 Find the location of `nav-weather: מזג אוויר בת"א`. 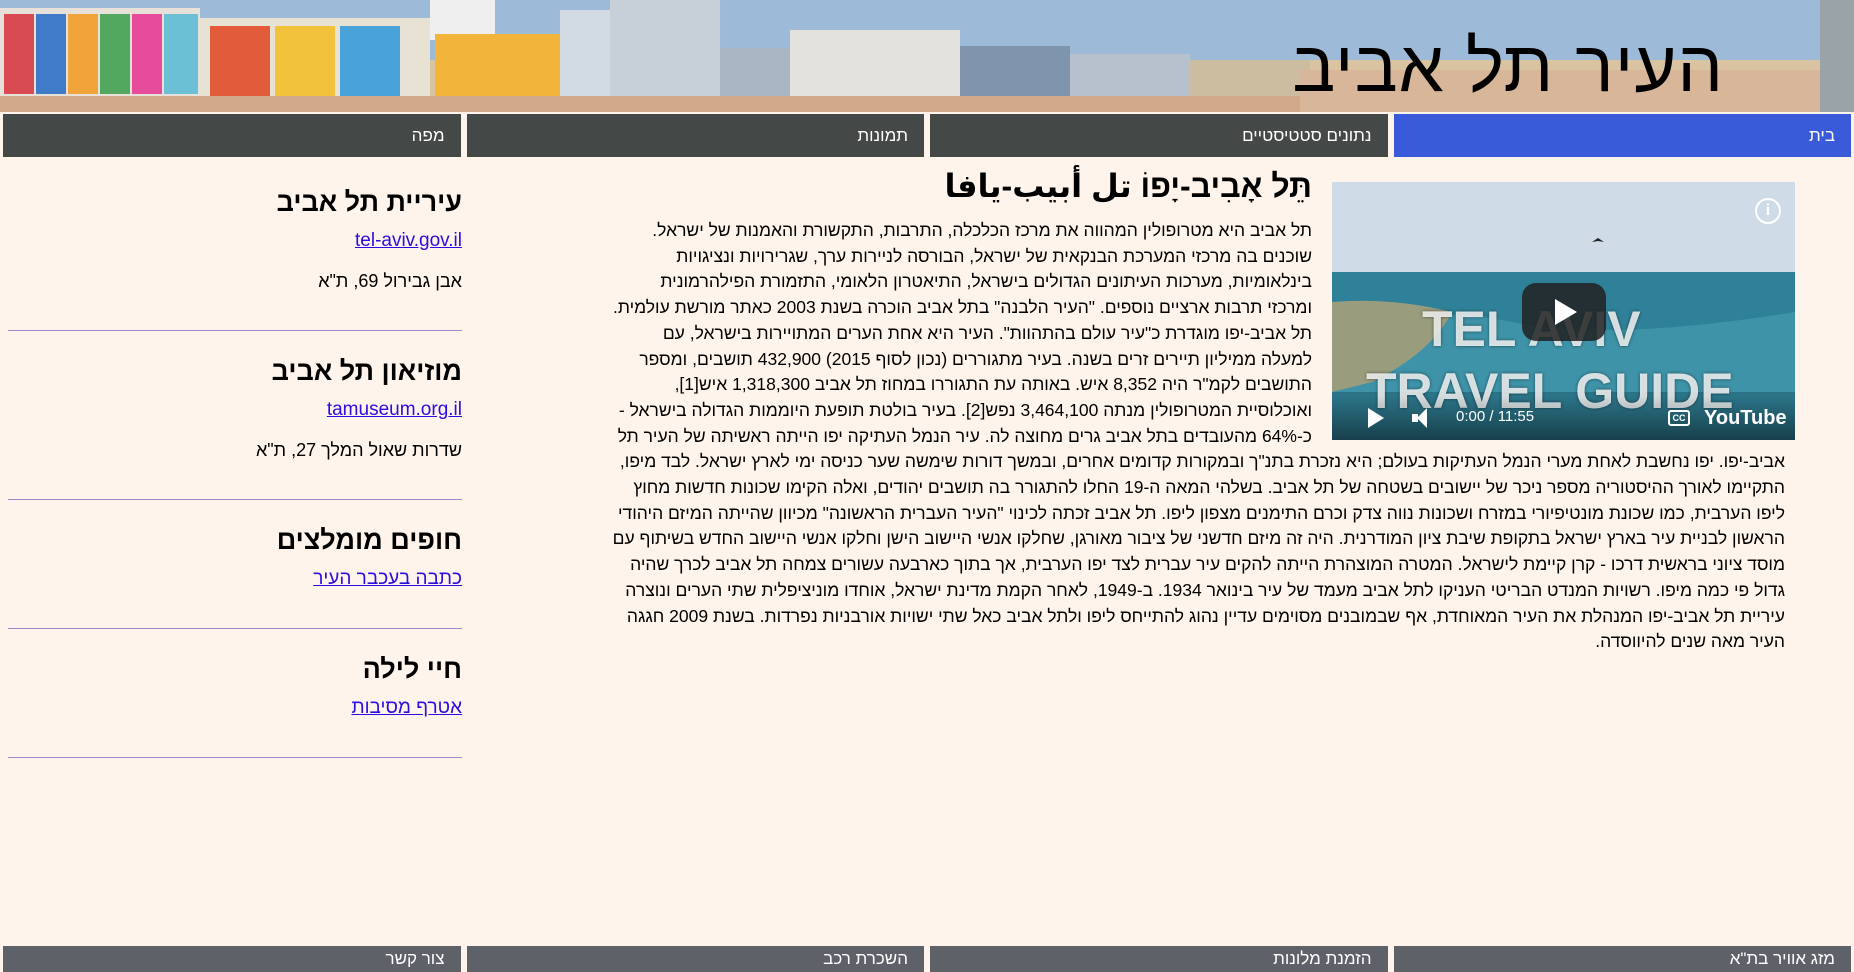

nav-weather: מזג אוויר בת"א is located at coordinates (1622, 959).